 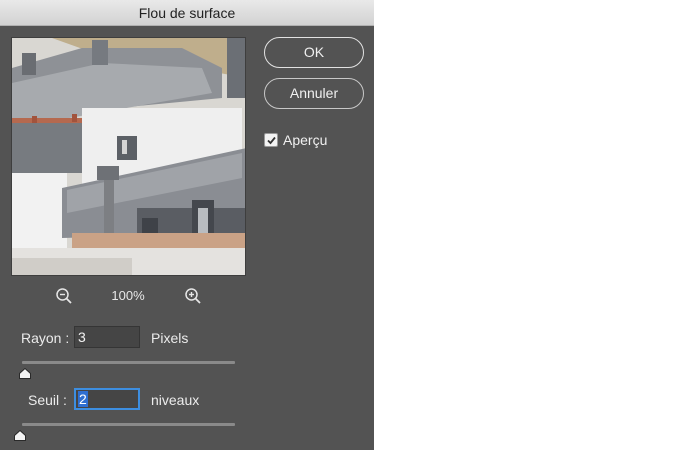 I want to click on radius-slider-thumb, so click(x=25, y=372).